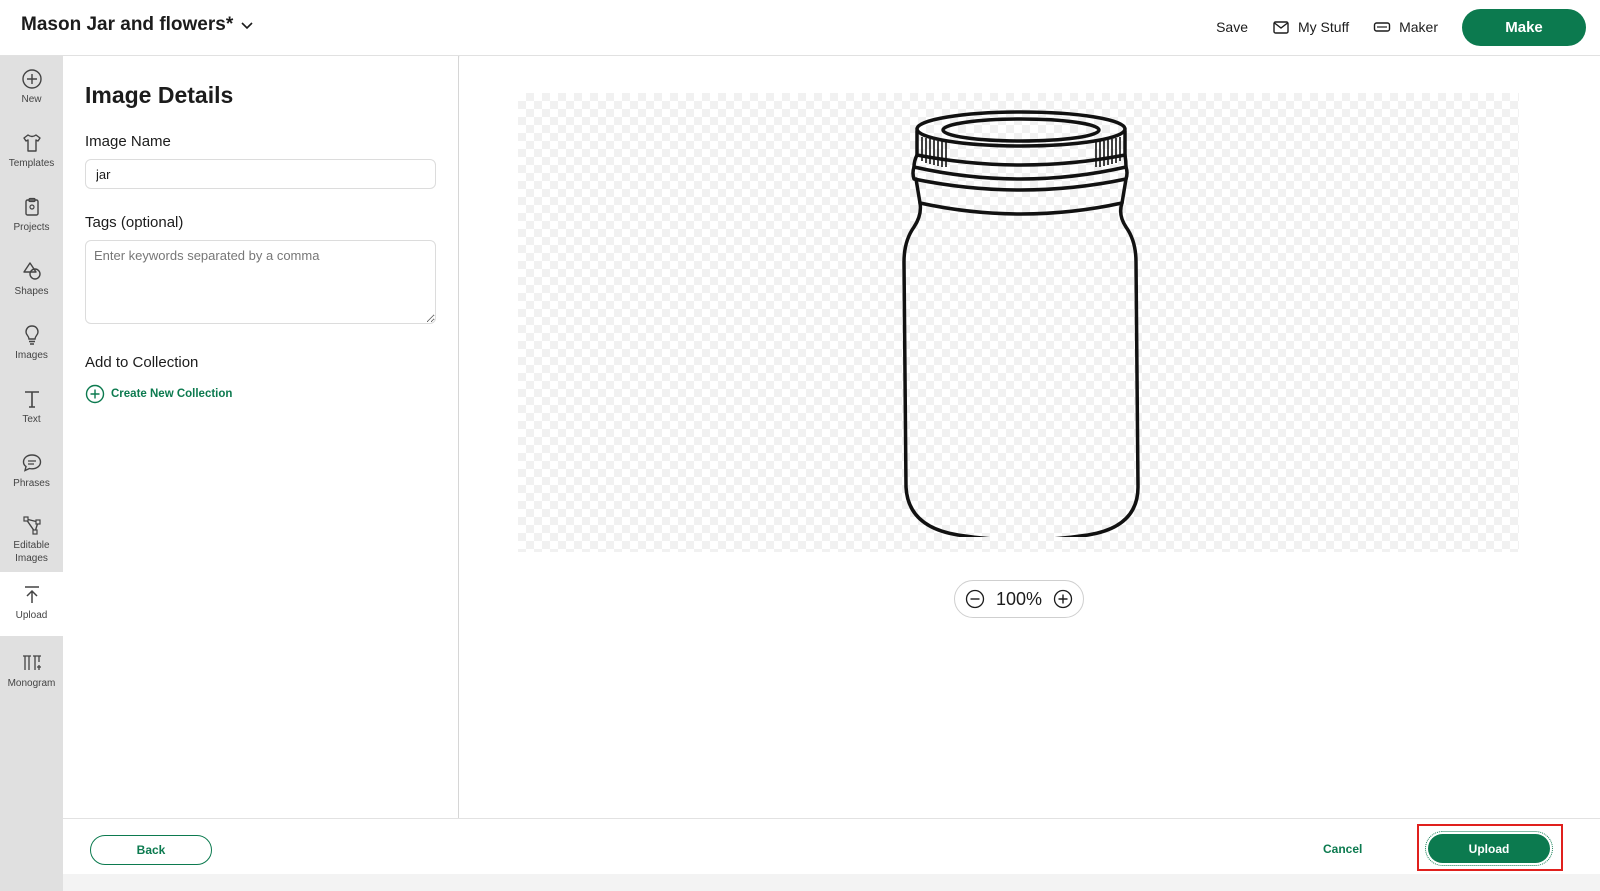  I want to click on machine-icon, so click(1382, 27).